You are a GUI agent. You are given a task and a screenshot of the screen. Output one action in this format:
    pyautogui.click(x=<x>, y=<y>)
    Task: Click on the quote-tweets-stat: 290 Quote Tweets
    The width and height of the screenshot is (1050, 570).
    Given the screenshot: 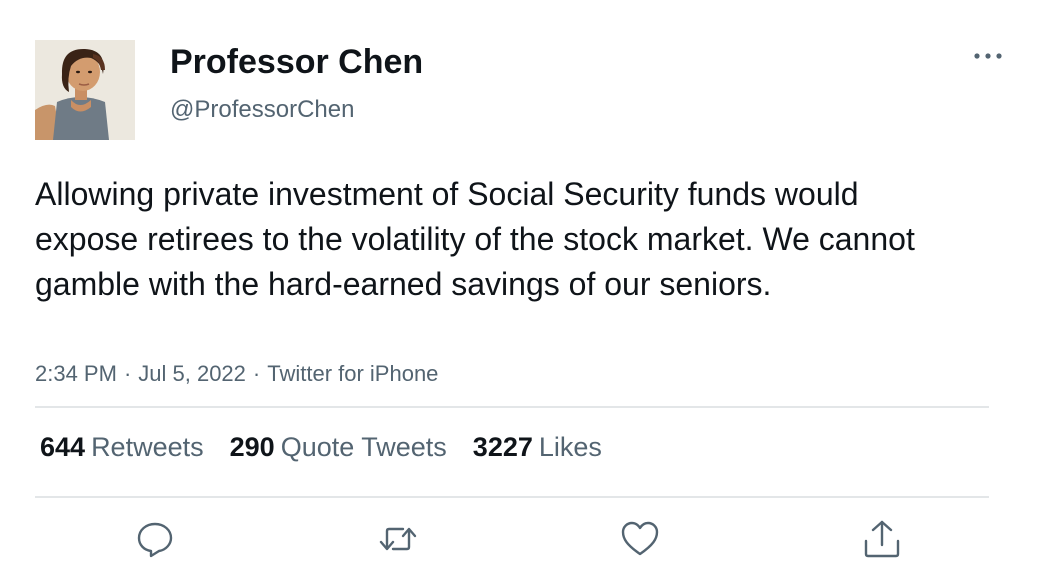 What is the action you would take?
    pyautogui.click(x=338, y=447)
    